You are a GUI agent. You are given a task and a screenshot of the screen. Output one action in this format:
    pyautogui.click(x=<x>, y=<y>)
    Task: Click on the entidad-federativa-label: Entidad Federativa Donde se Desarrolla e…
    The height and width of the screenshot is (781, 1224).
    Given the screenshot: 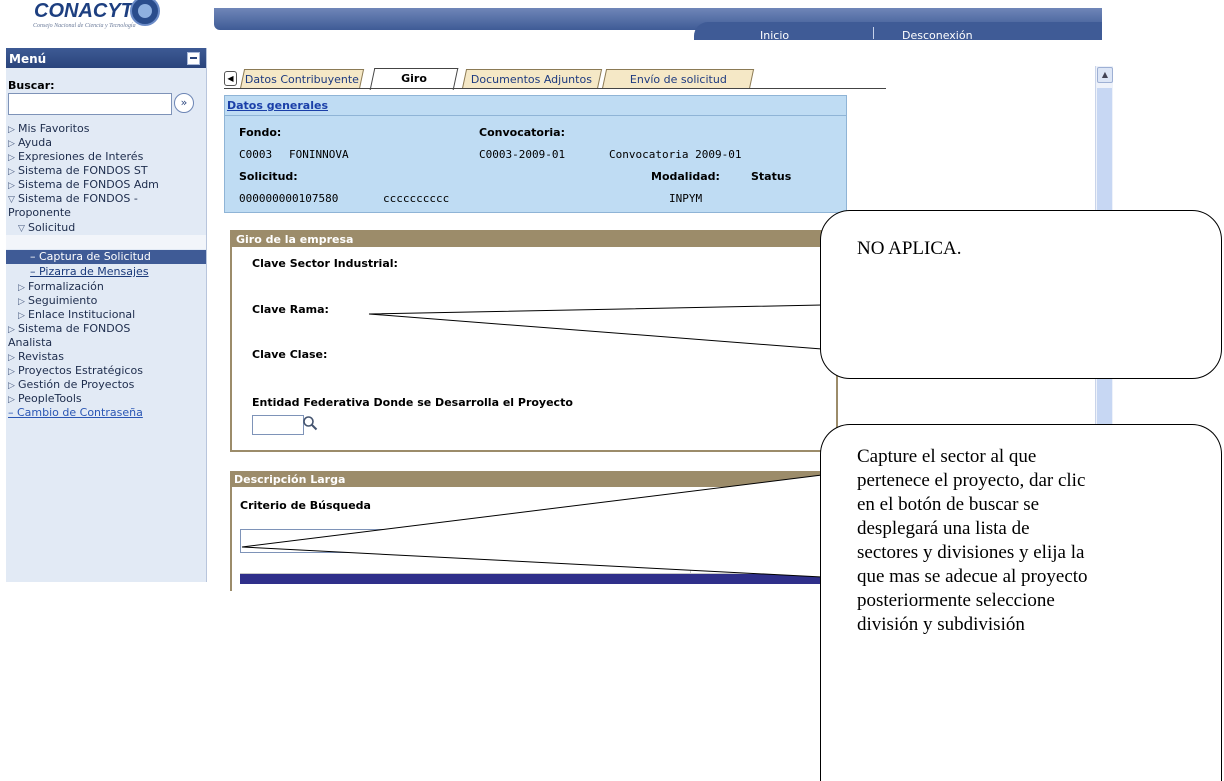 What is the action you would take?
    pyautogui.click(x=412, y=402)
    